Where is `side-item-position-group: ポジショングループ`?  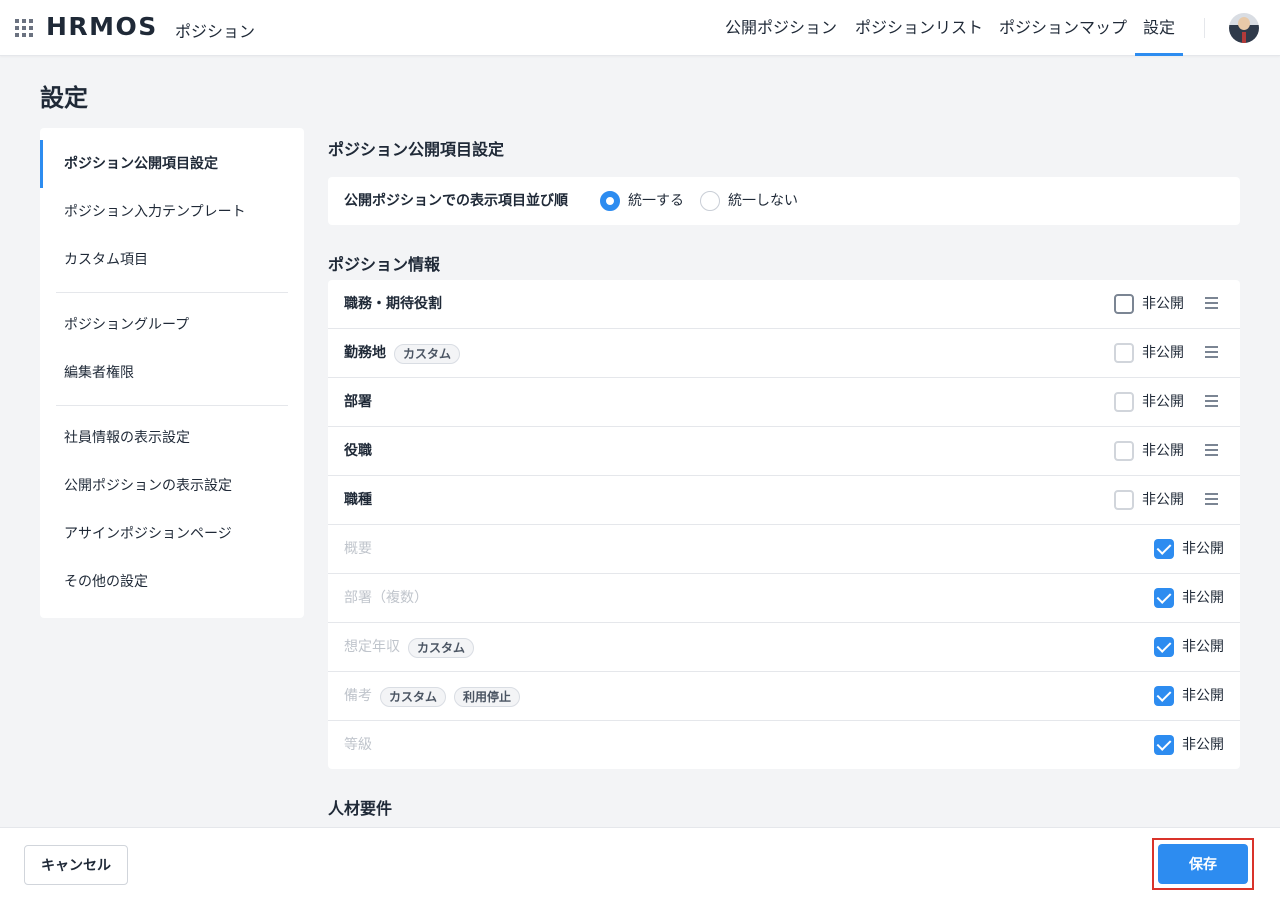 side-item-position-group: ポジショングループ is located at coordinates (172, 325).